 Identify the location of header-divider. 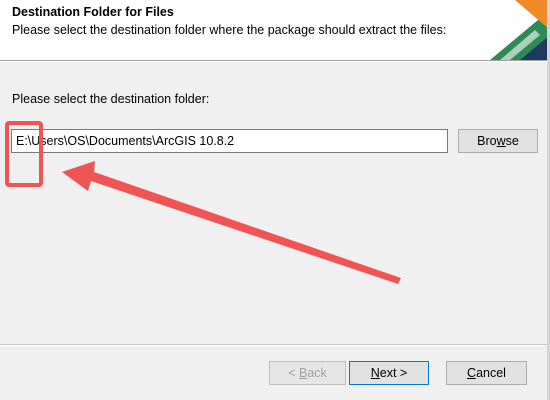
(275, 61).